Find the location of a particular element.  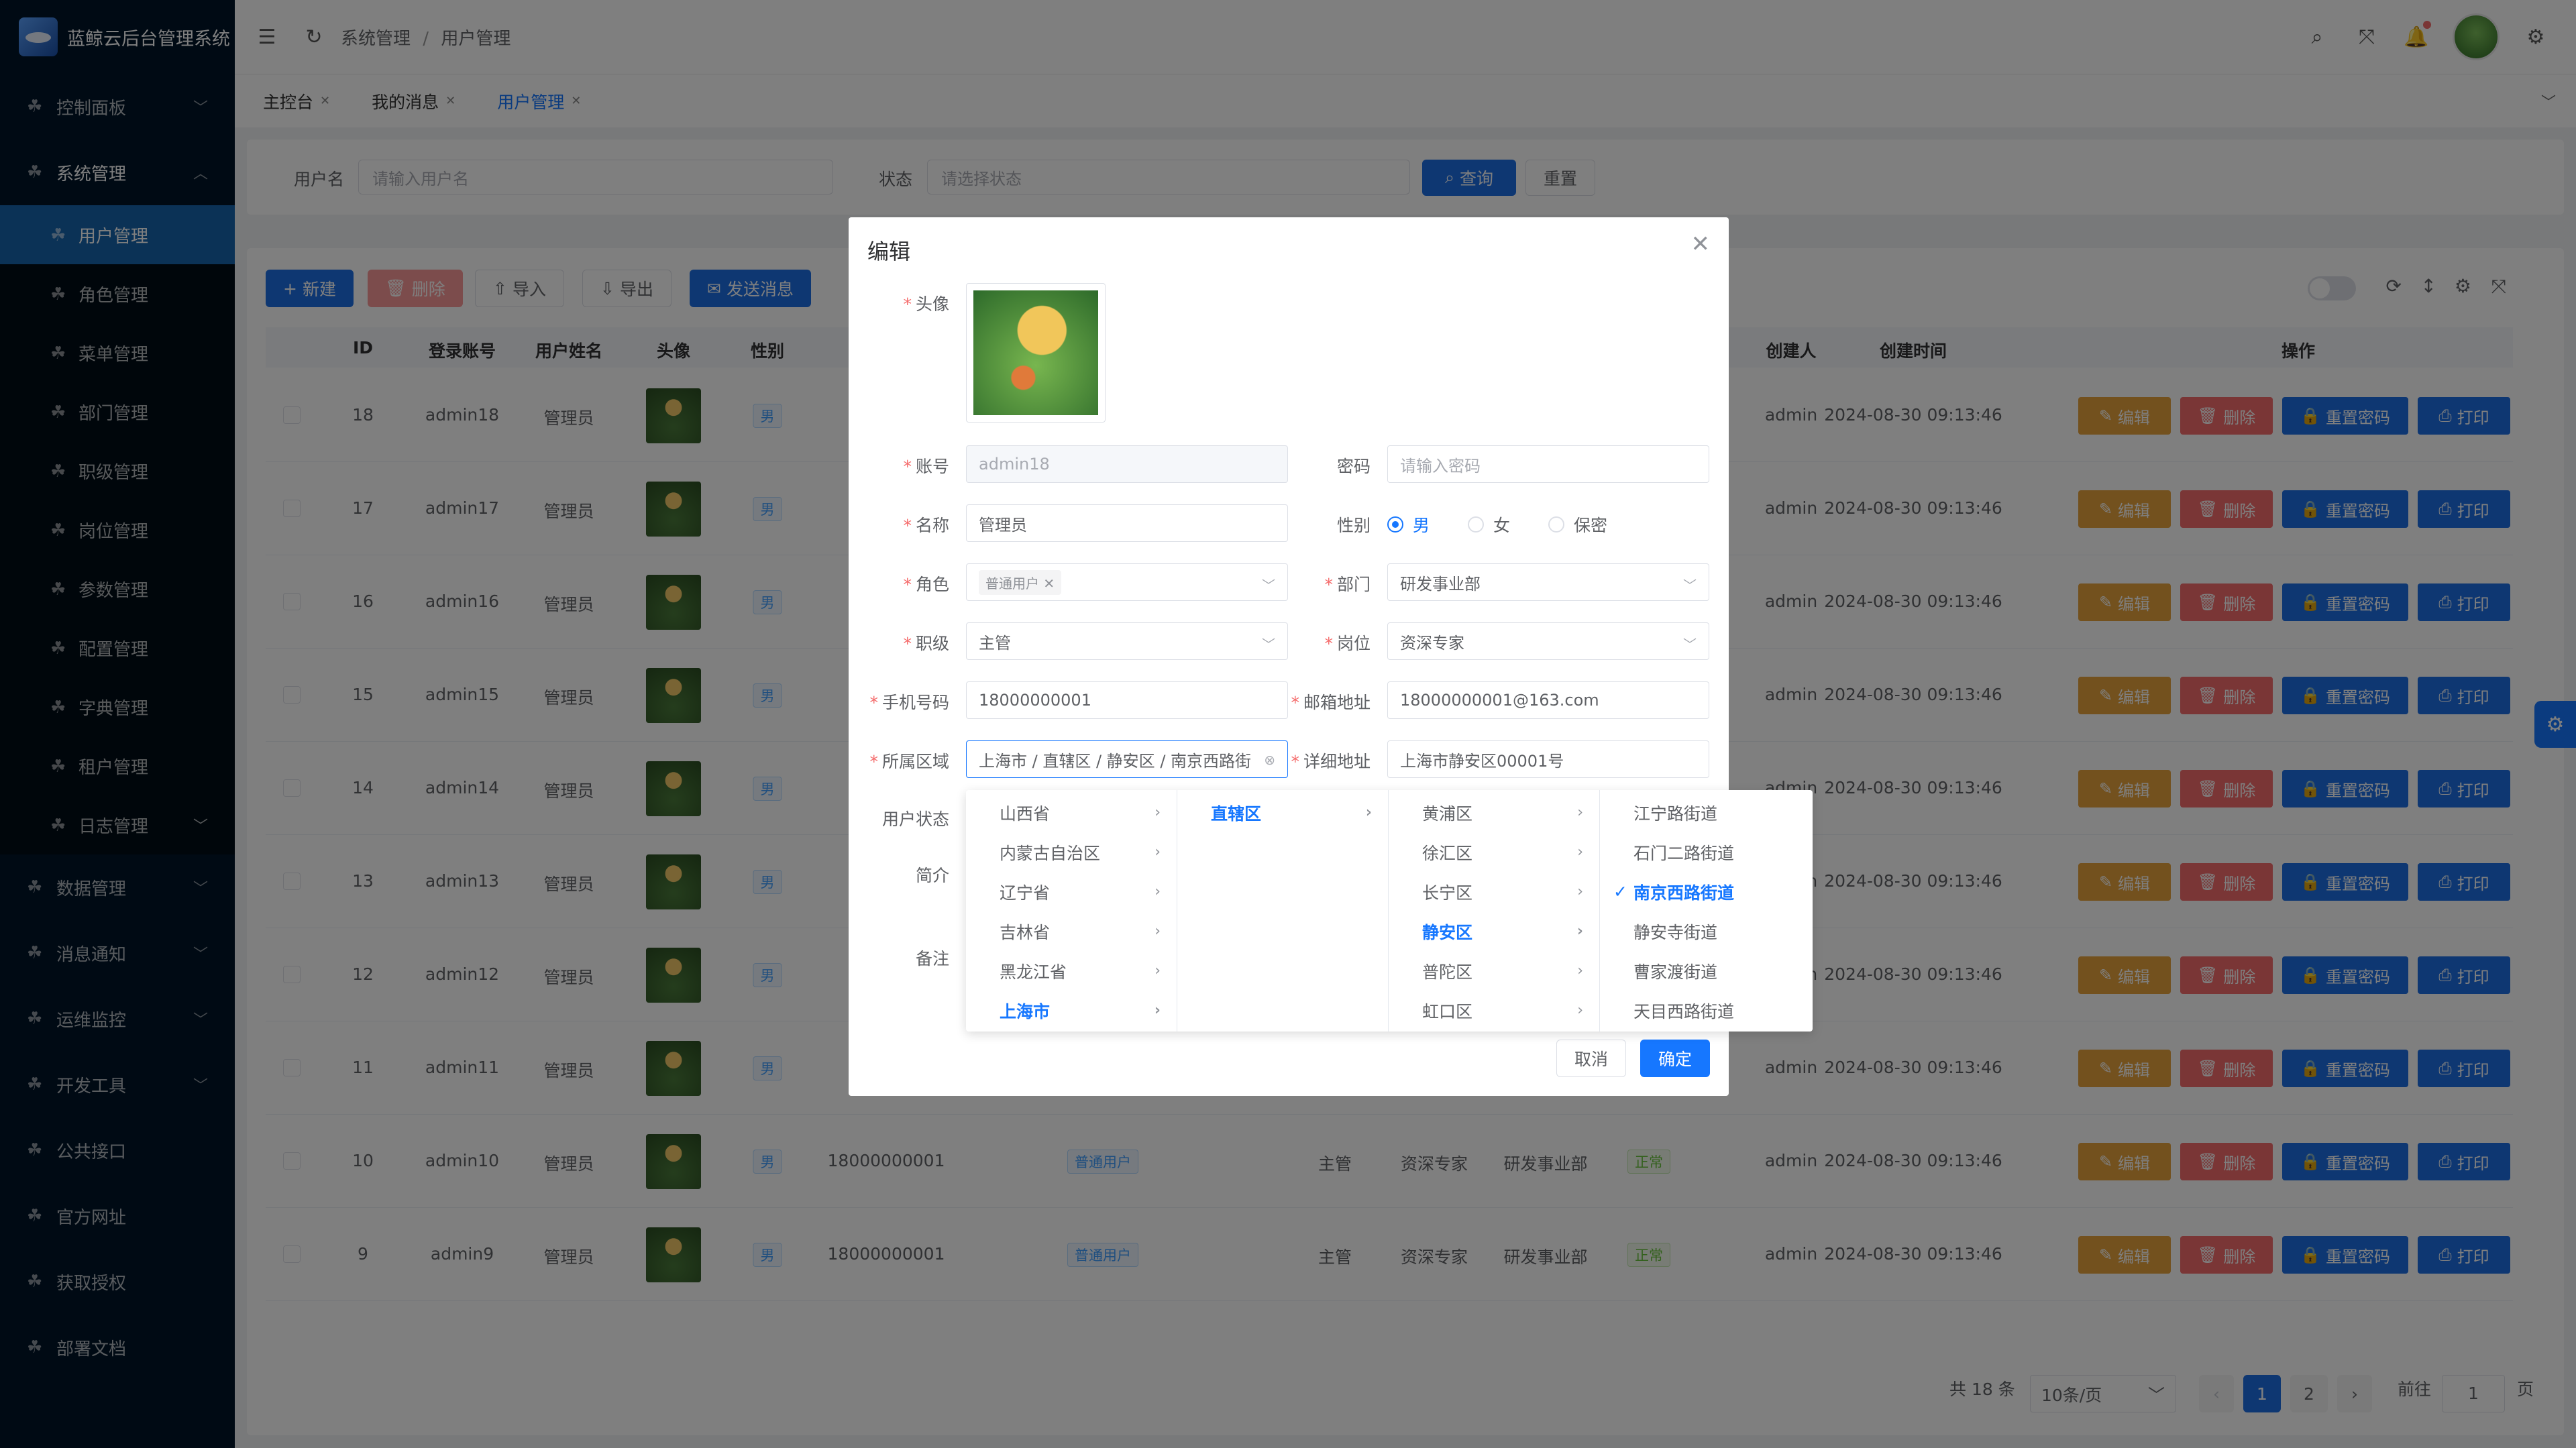

cascader-column-province: 山西省 › 内蒙古自治区 › 辽宁省 › 吉林省 › 黑龙江省 › 上海市 › is located at coordinates (1071, 911).